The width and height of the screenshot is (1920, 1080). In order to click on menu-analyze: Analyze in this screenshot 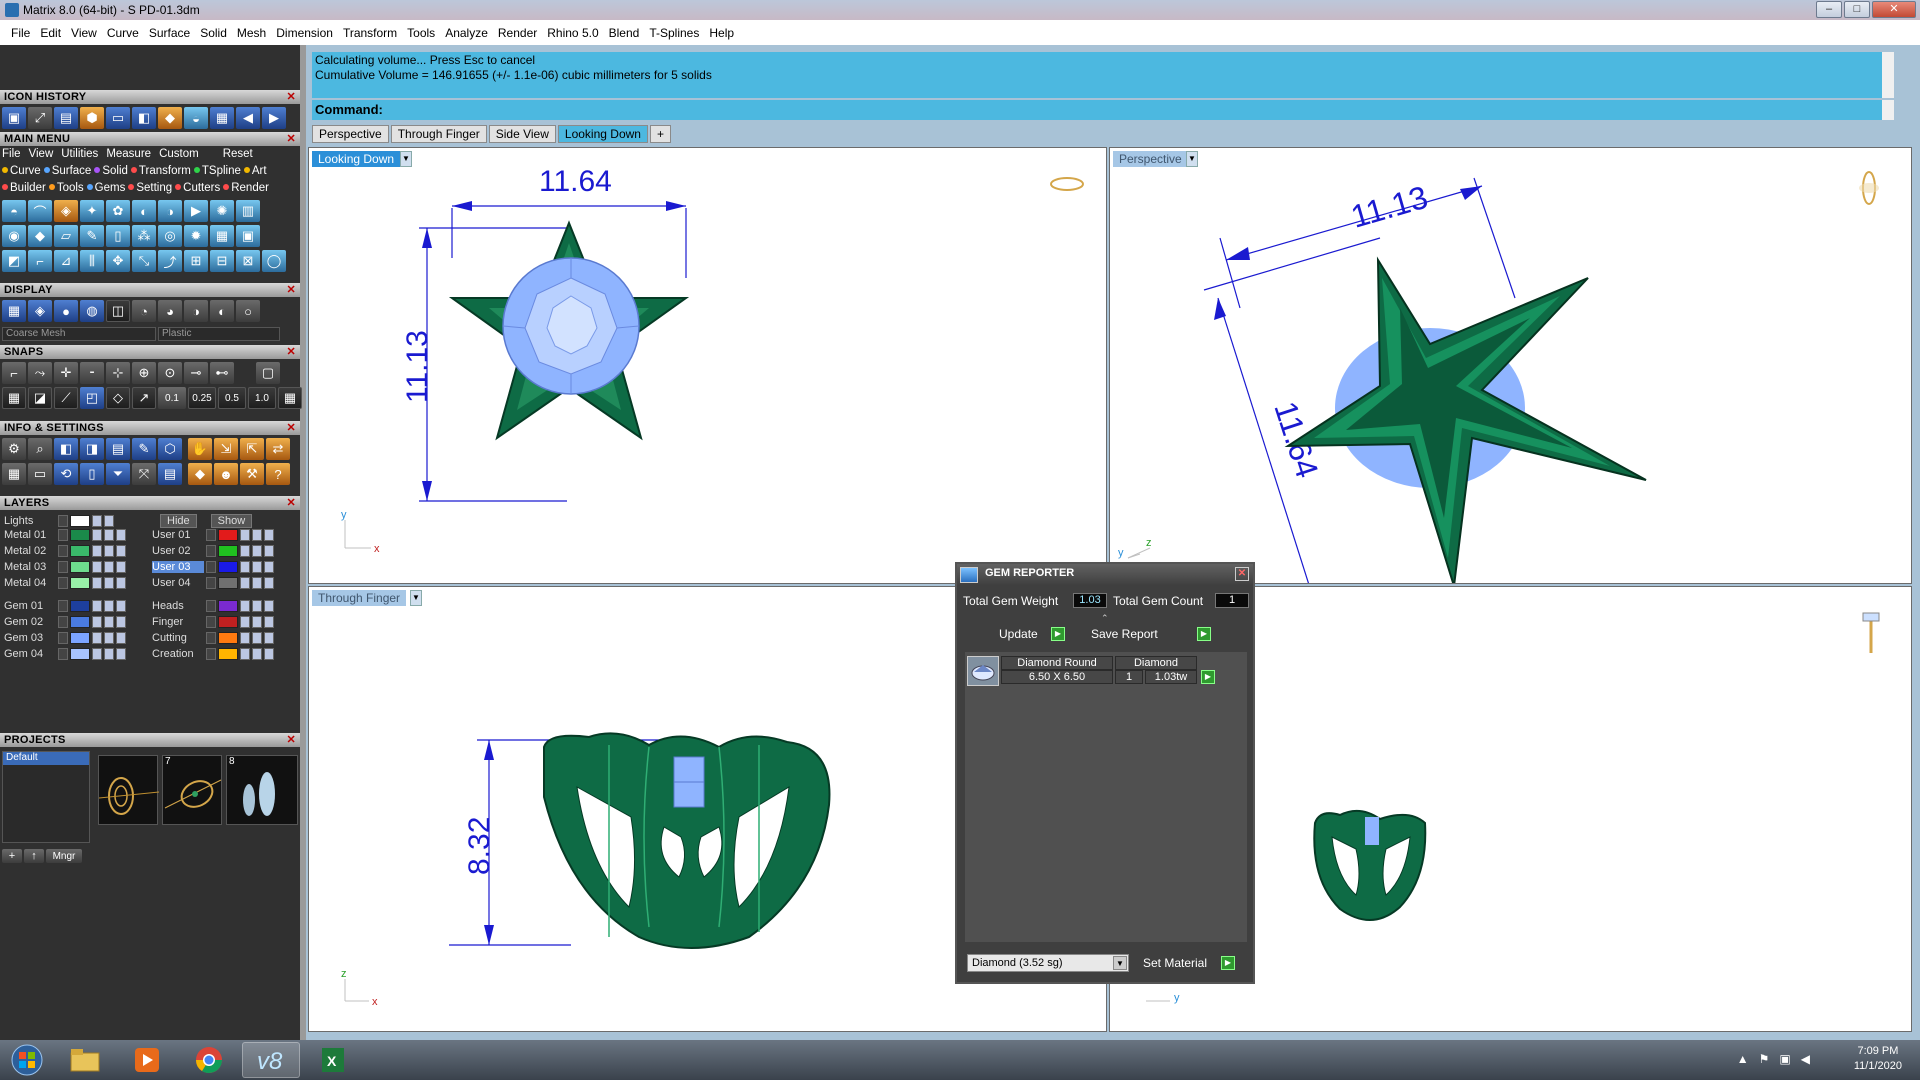, I will do `click(466, 33)`.